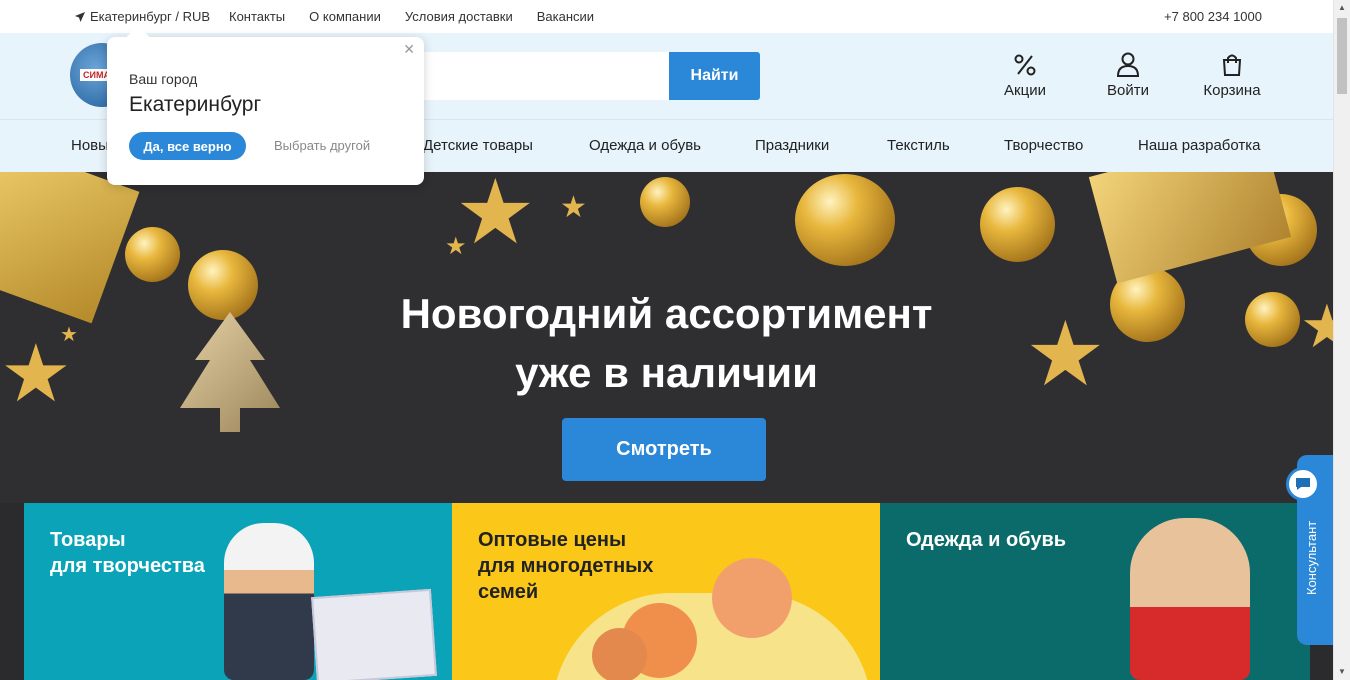 This screenshot has width=1350, height=680. I want to click on nav-item-new: Новы, so click(90, 145).